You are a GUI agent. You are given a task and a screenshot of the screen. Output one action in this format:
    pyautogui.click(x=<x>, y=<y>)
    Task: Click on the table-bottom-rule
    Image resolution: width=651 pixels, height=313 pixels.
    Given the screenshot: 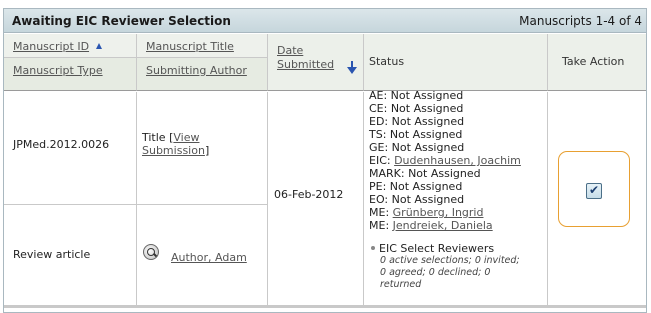 What is the action you would take?
    pyautogui.click(x=325, y=306)
    